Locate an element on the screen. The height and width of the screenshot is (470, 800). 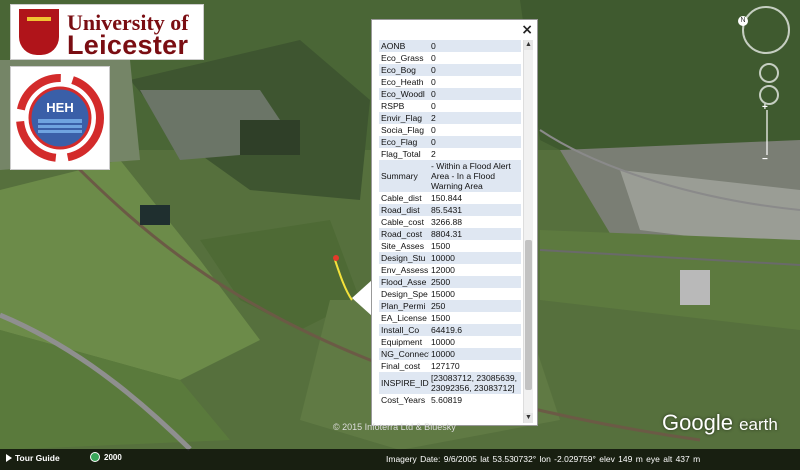
imagery-copyright: © 2015 Infoterra Ltd & Bluesky is located at coordinates (394, 427).